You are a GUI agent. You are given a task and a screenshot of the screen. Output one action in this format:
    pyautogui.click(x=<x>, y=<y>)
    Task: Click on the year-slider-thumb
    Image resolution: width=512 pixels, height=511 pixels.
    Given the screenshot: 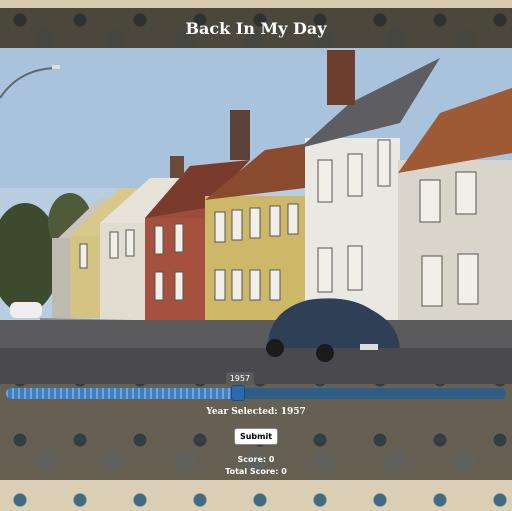 What is the action you would take?
    pyautogui.click(x=237, y=393)
    